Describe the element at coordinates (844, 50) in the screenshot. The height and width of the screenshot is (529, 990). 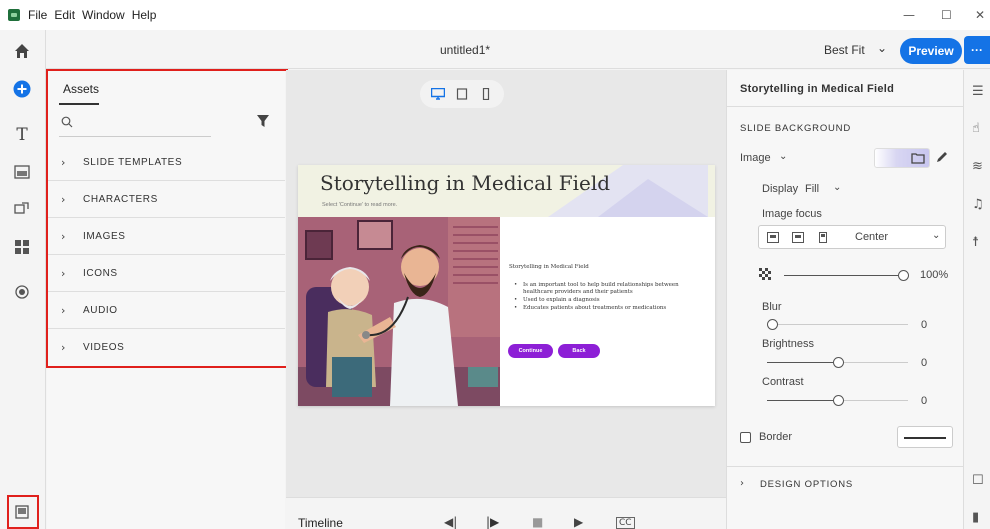
I see `zoom-select: Best Fit` at that location.